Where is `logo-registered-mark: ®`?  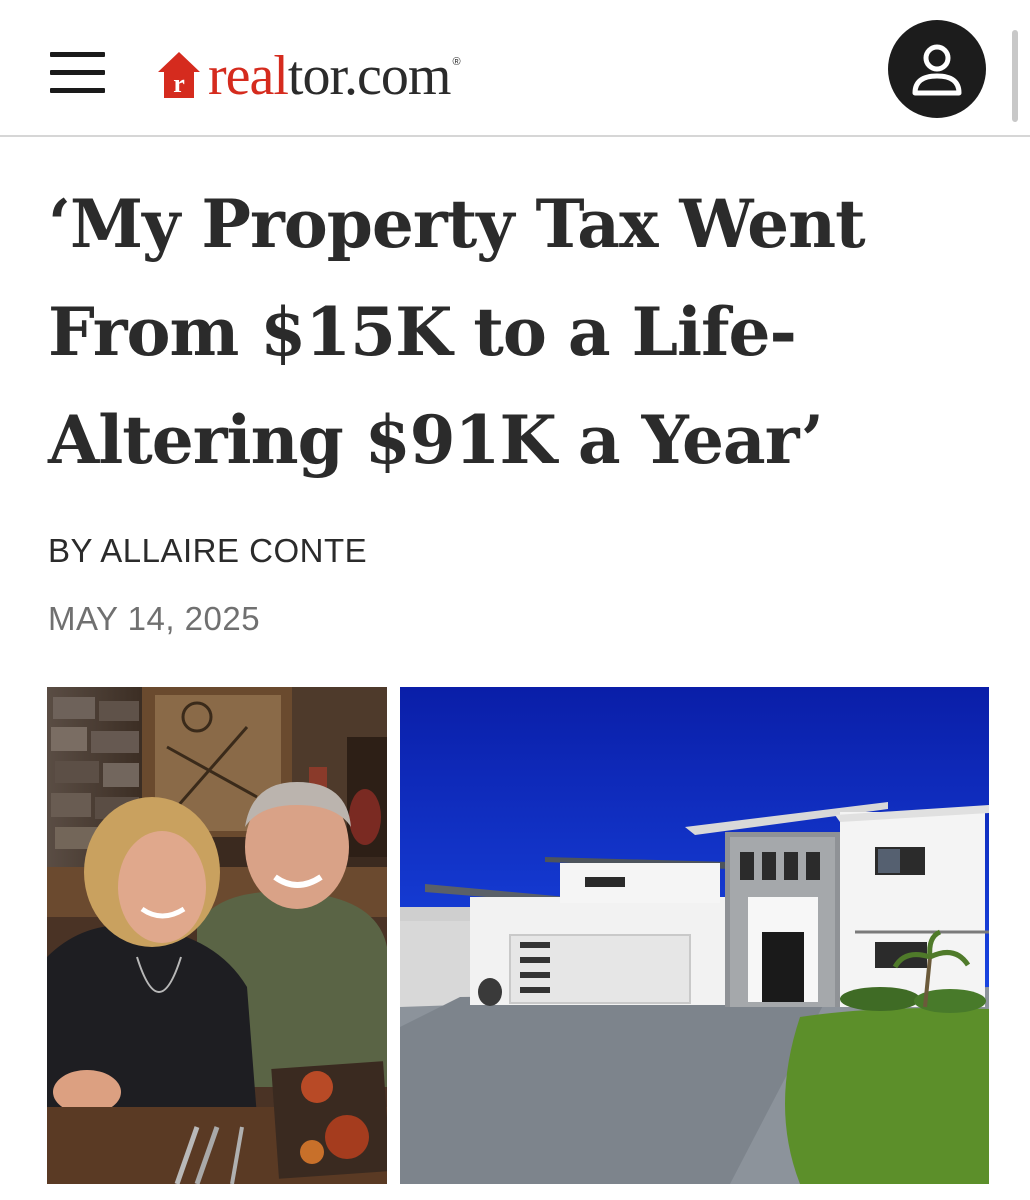
logo-registered-mark: ® is located at coordinates (456, 62).